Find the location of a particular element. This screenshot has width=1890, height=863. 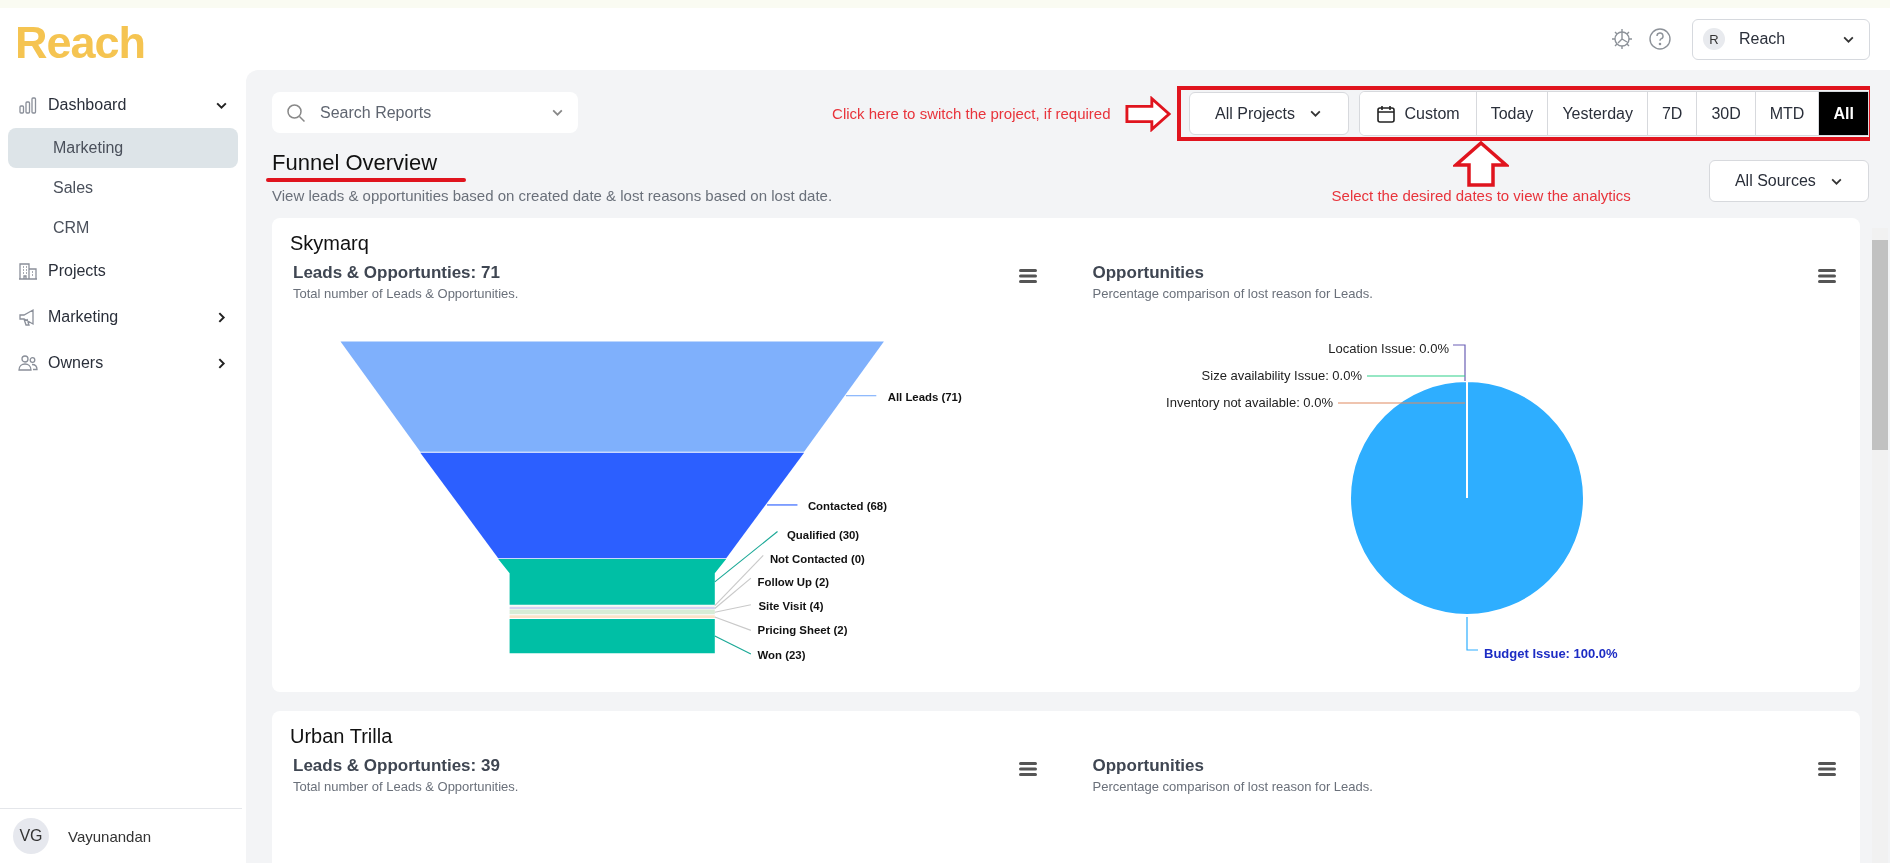

sidebar-subitem: Marketing is located at coordinates (123, 148).